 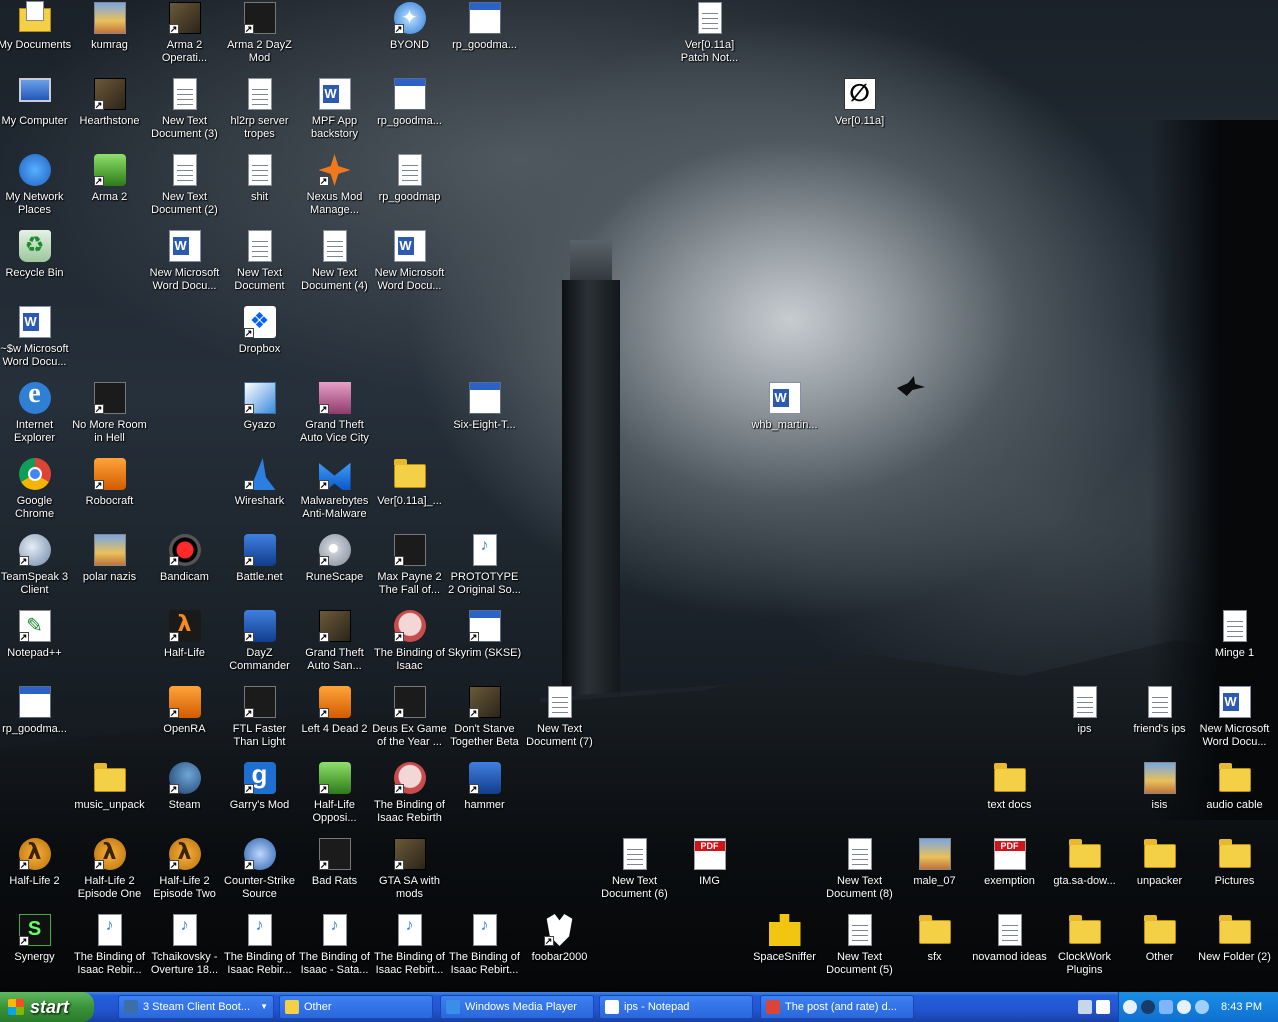 What do you see at coordinates (259, 261) in the screenshot?
I see `desktop-icon: New Text Document` at bounding box center [259, 261].